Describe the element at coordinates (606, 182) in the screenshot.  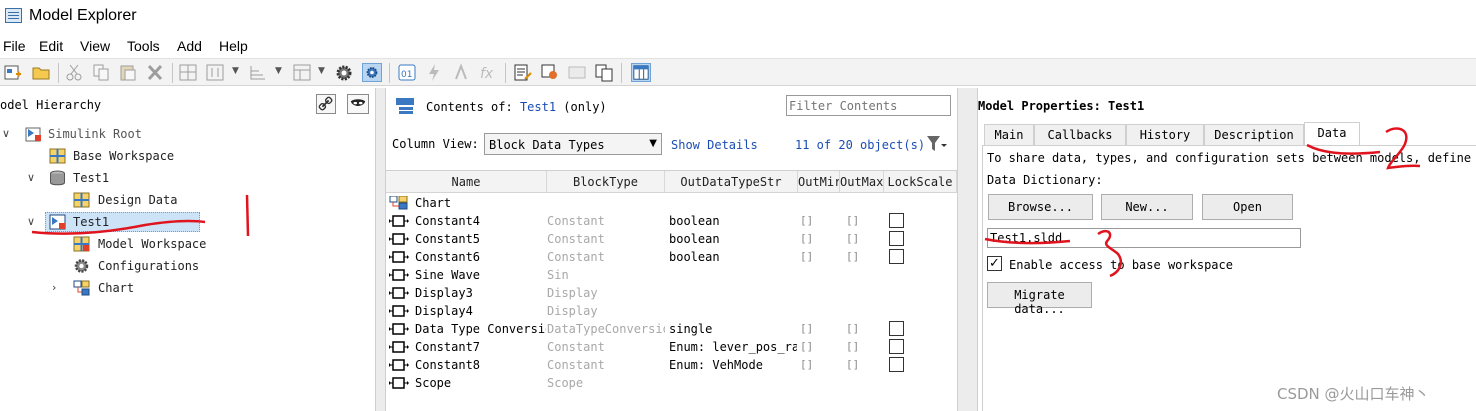
I see `column-header-blocktype: BlockType` at that location.